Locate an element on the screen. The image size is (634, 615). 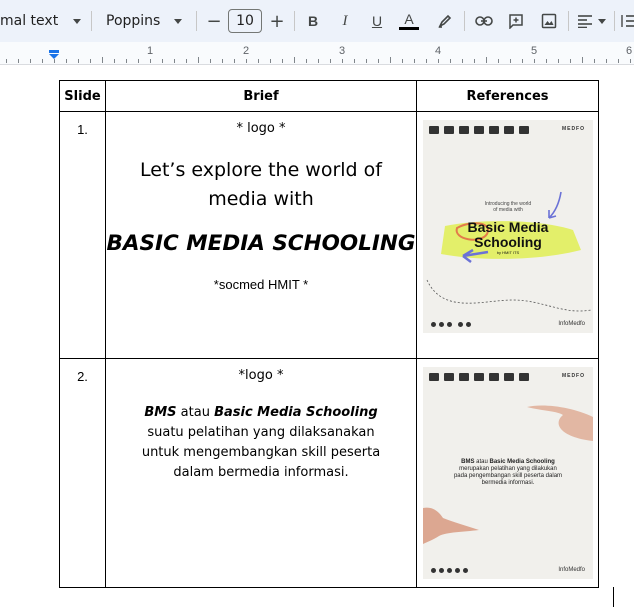
text-color-button: A is located at coordinates (409, 21).